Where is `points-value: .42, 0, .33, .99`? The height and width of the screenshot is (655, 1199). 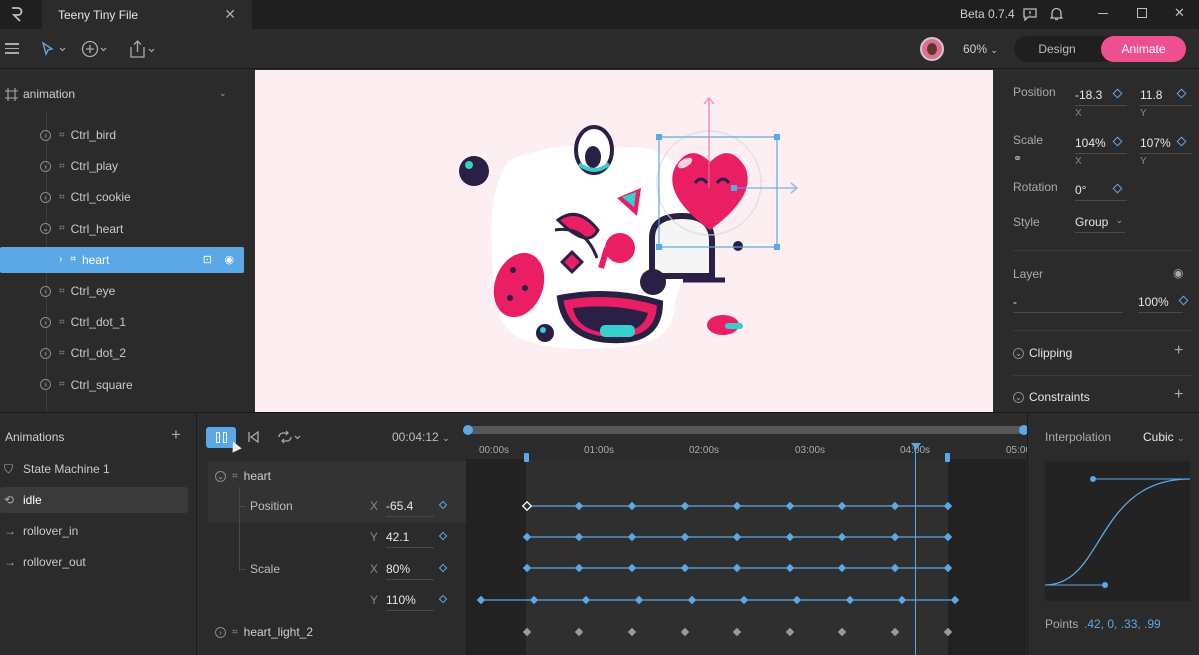
points-value: .42, 0, .33, .99 is located at coordinates (1122, 624).